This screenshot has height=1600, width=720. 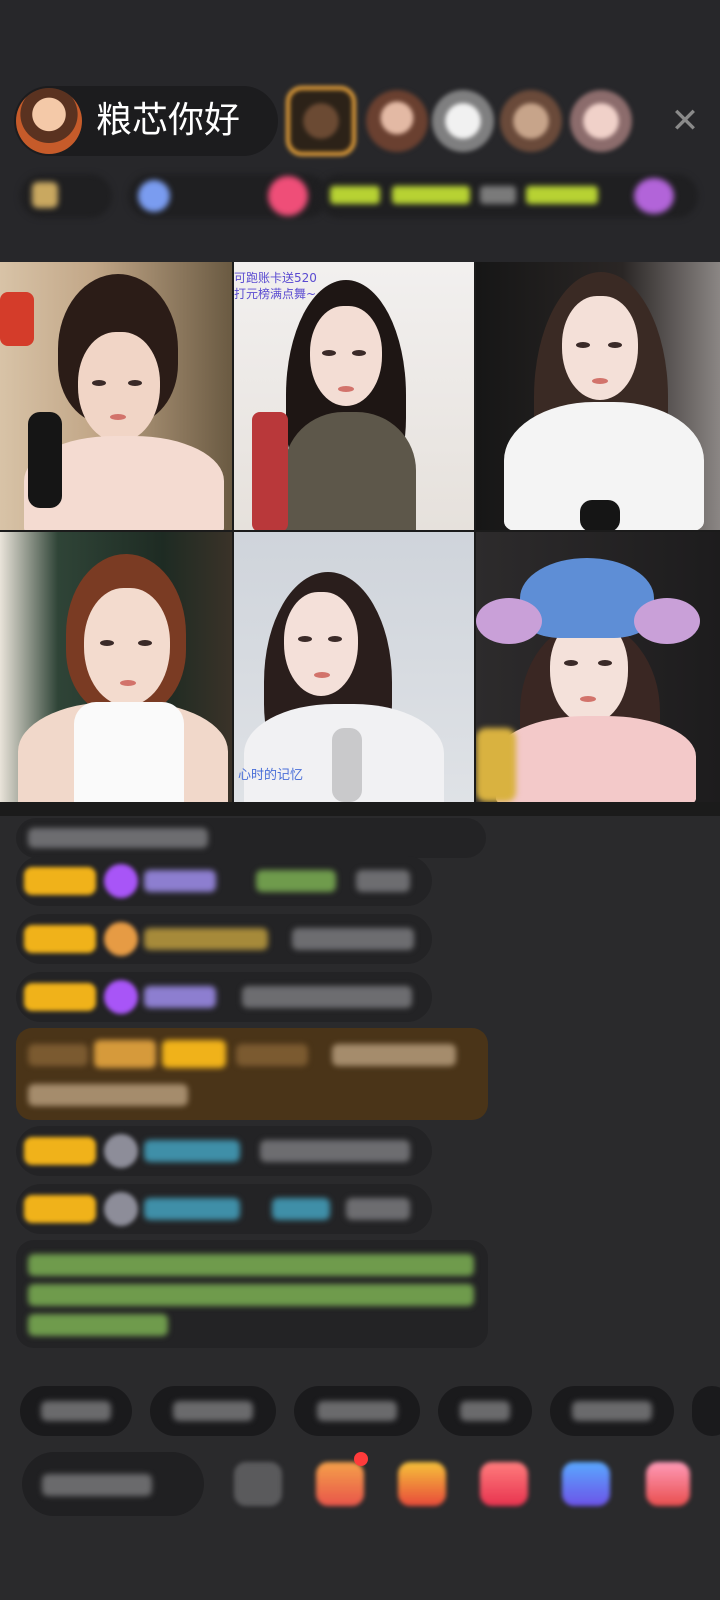 What do you see at coordinates (422, 1484) in the screenshot?
I see `lucky-bag-icon` at bounding box center [422, 1484].